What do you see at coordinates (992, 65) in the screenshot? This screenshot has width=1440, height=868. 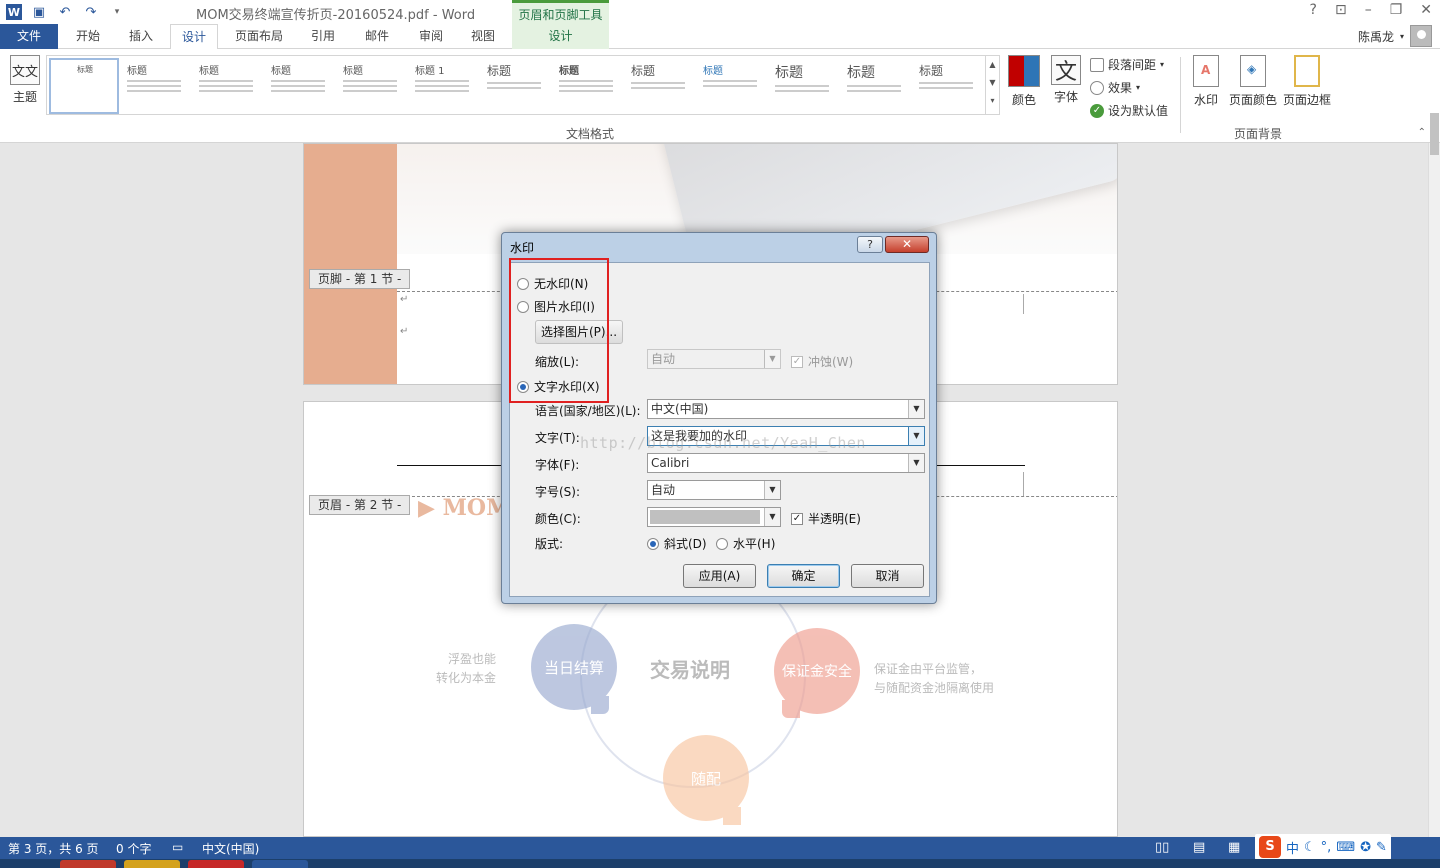 I see `gallery-up-icon: ▲` at bounding box center [992, 65].